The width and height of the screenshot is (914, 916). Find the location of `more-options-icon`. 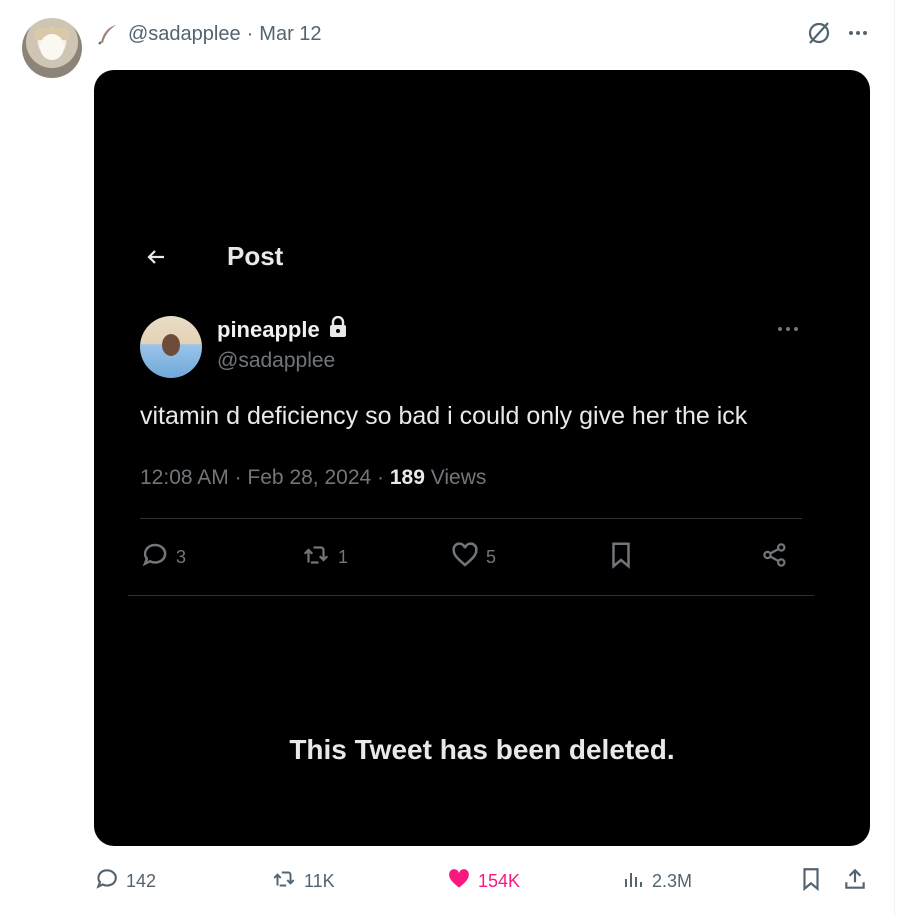

more-options-icon is located at coordinates (858, 33).